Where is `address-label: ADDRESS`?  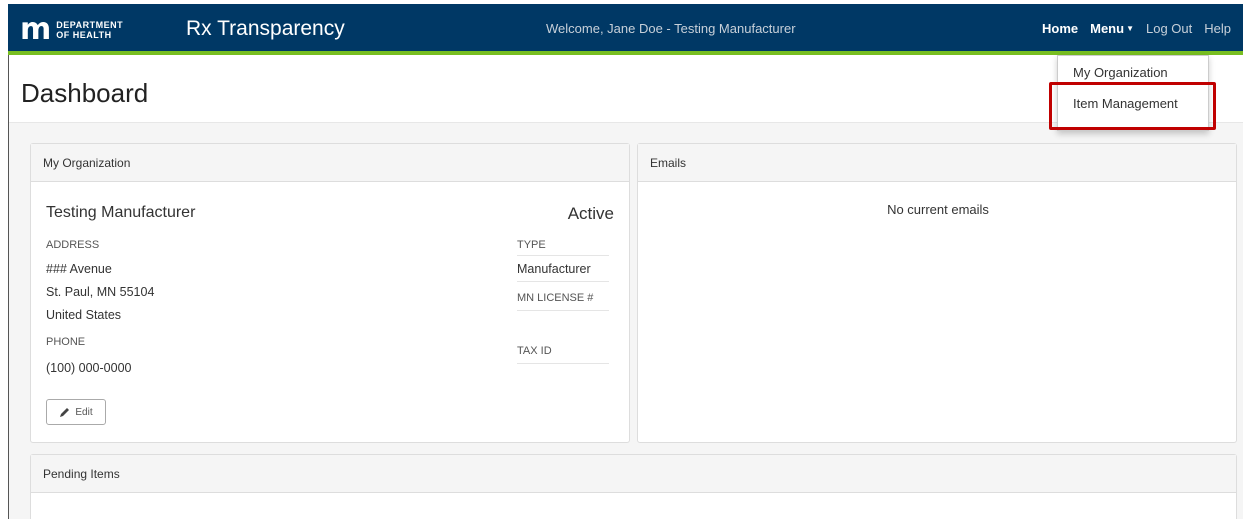
address-label: ADDRESS is located at coordinates (73, 245).